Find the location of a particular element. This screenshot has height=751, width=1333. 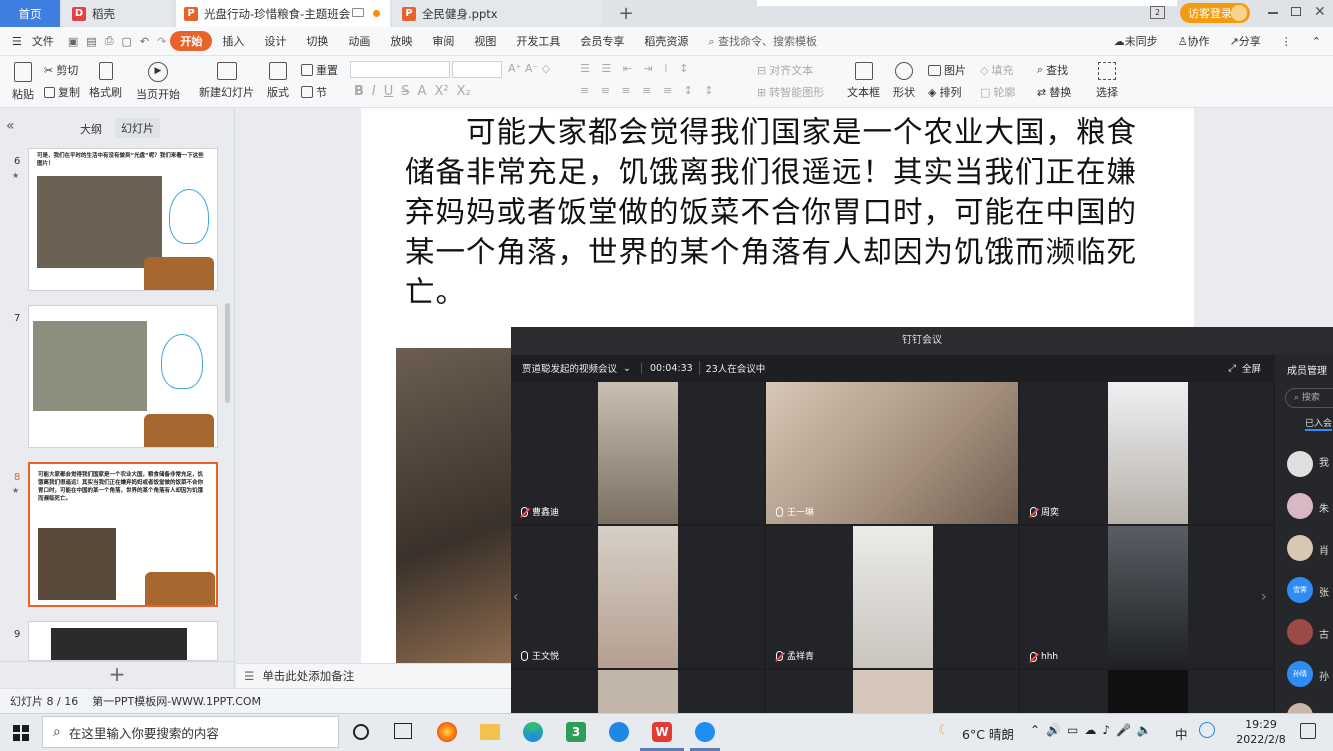

find-button: ⌕ 查找 is located at coordinates (1052, 70).